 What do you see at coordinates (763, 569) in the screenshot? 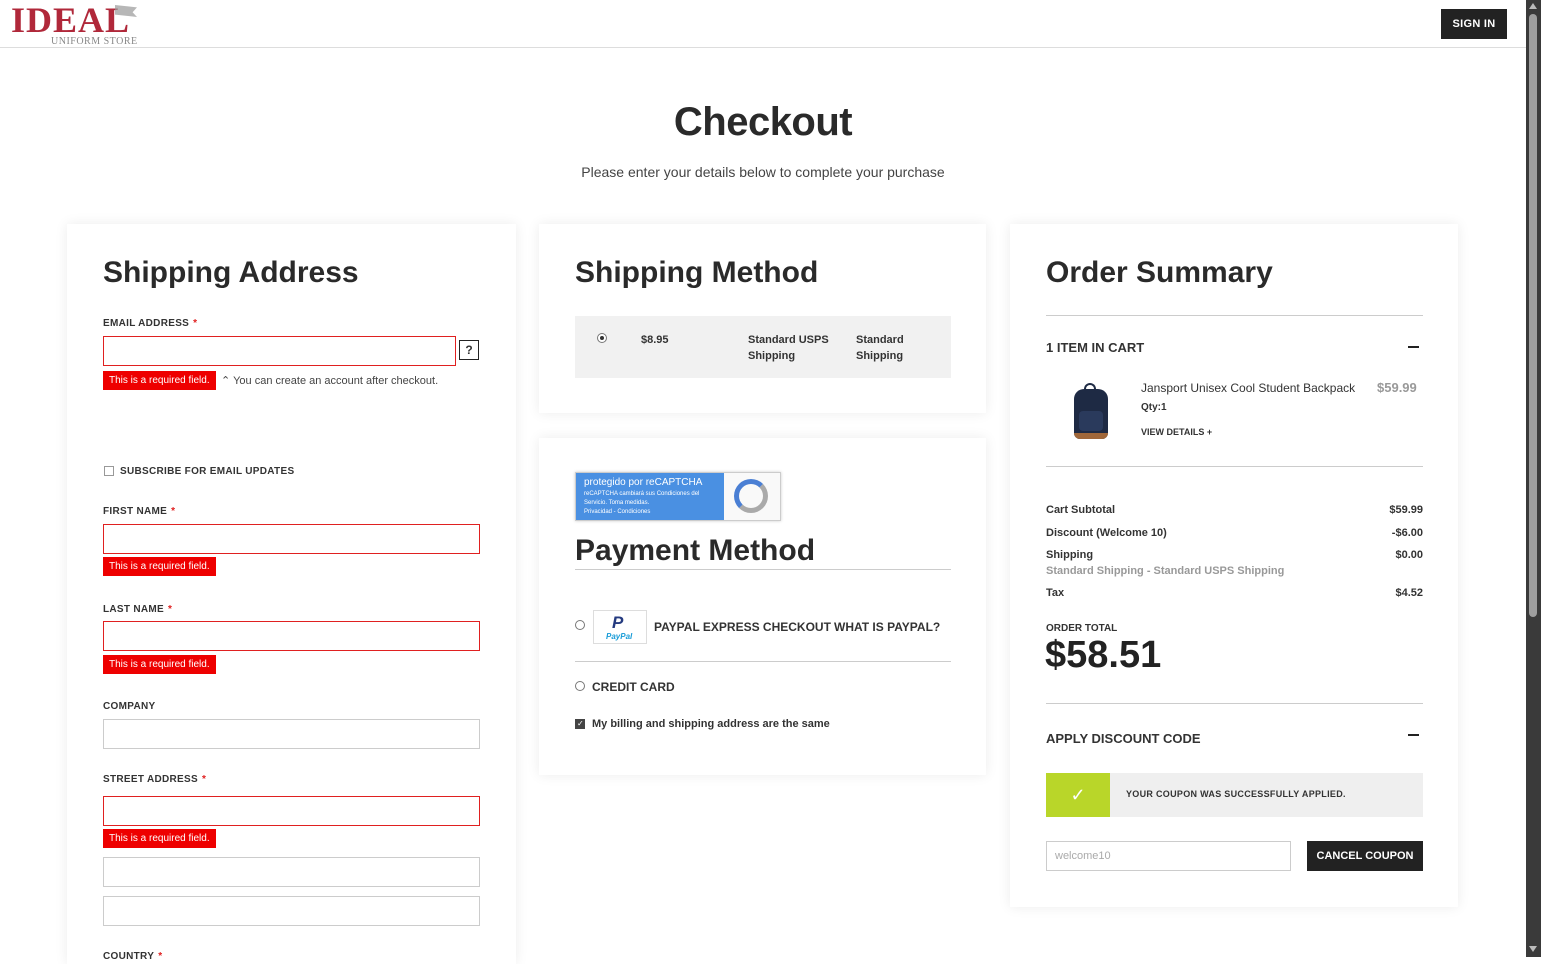
I see `payment-title-divider` at bounding box center [763, 569].